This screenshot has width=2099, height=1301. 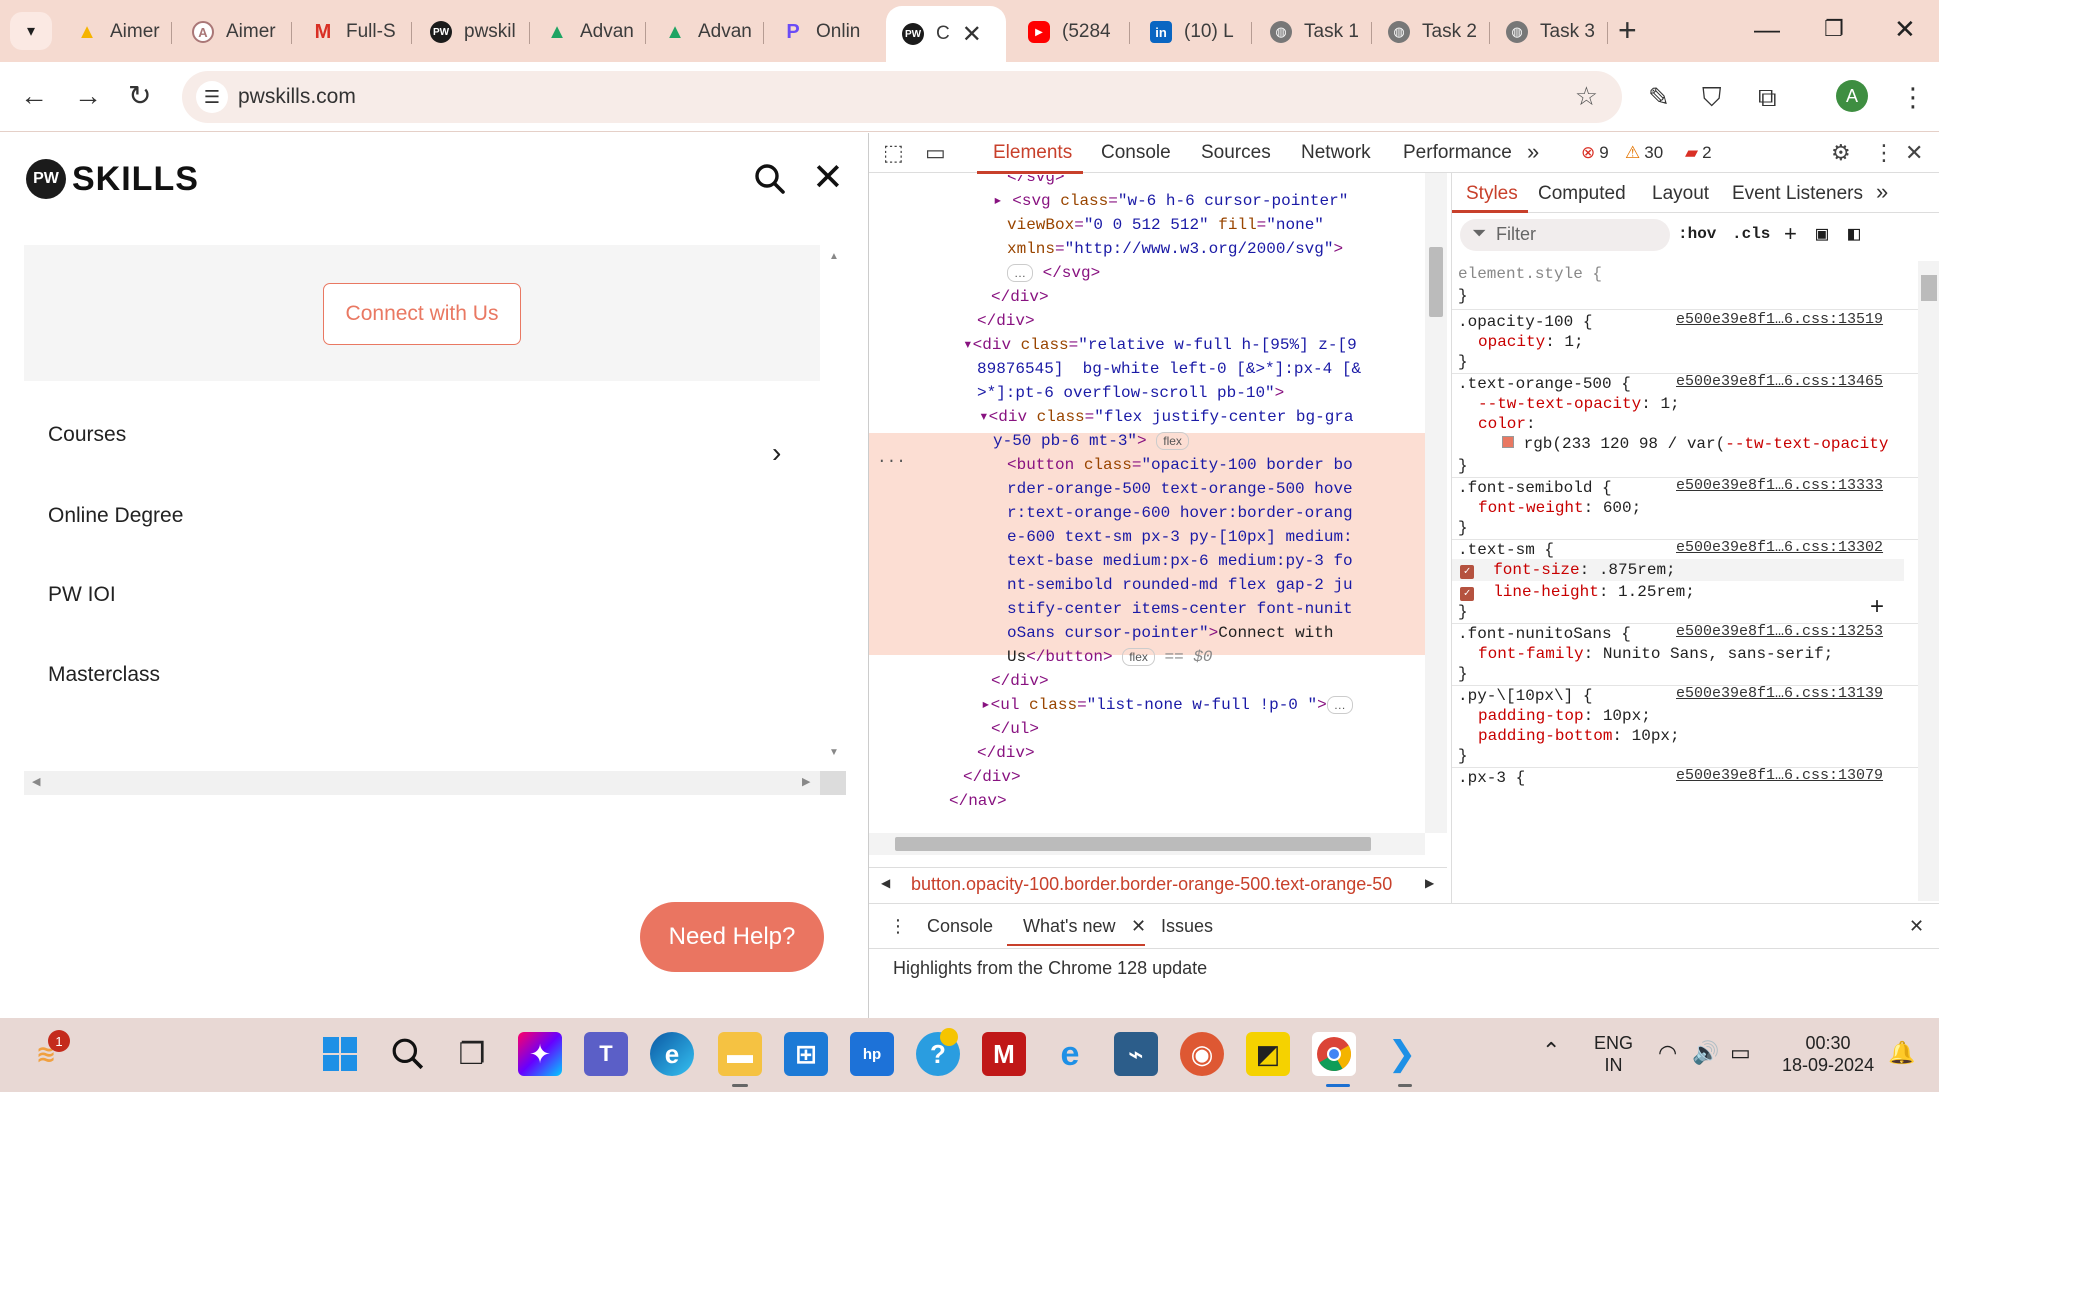 What do you see at coordinates (893, 153) in the screenshot?
I see `inspect-element-icon: ⬚` at bounding box center [893, 153].